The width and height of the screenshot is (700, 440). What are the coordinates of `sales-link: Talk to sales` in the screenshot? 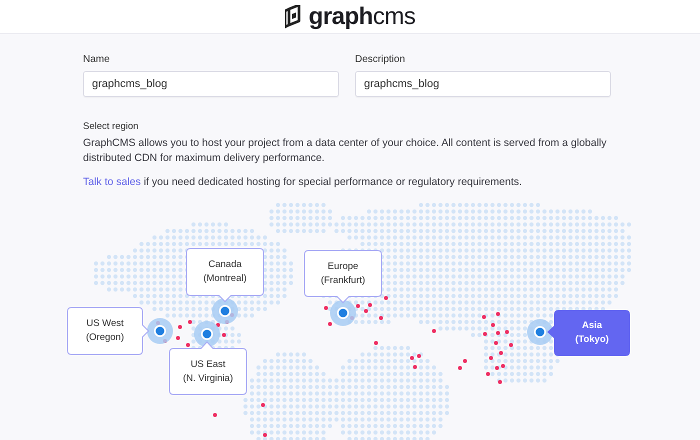 It's located at (112, 182).